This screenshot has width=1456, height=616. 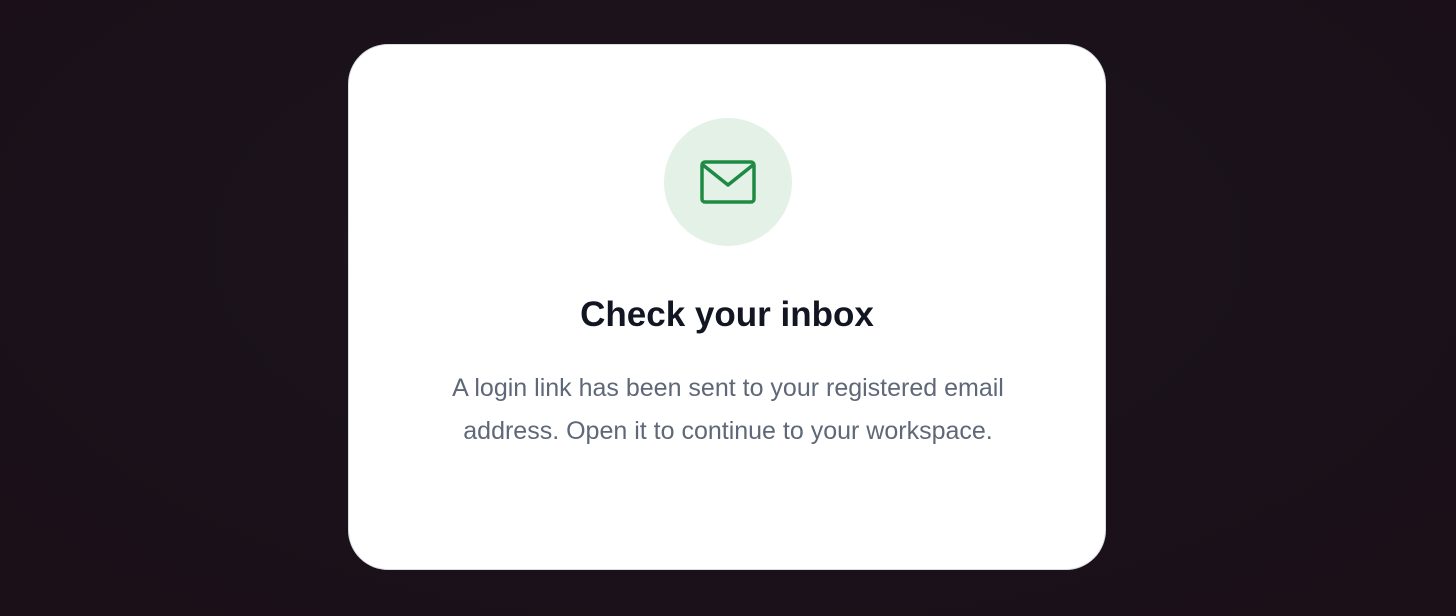 What do you see at coordinates (727, 314) in the screenshot?
I see `page-title: Check your inbox` at bounding box center [727, 314].